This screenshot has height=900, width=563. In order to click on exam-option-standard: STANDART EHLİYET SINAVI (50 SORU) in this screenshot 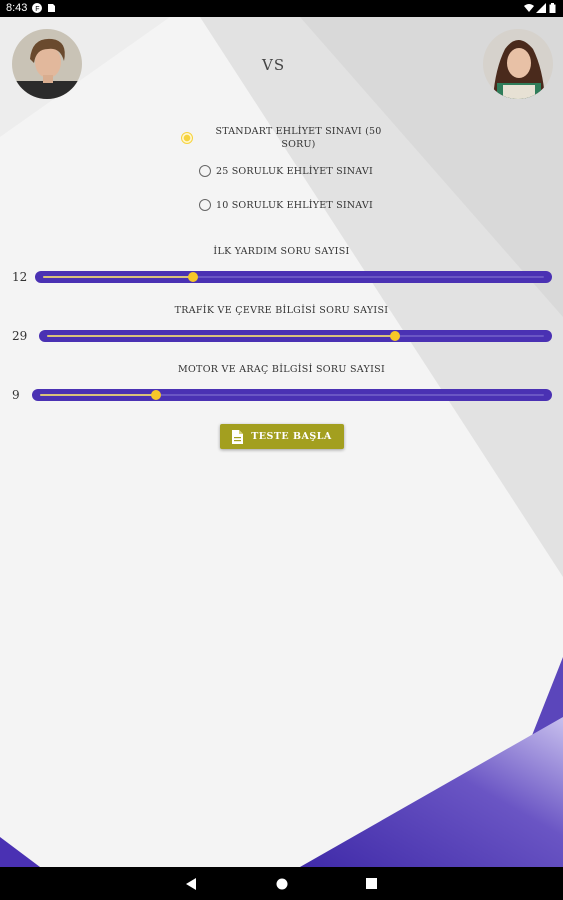, I will do `click(286, 138)`.